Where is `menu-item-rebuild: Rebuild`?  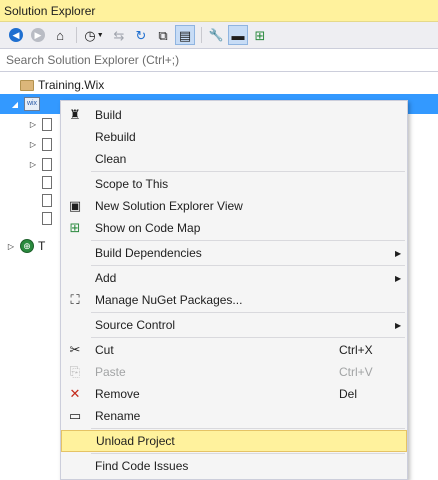
menu-item-rebuild: Rebuild is located at coordinates (234, 137).